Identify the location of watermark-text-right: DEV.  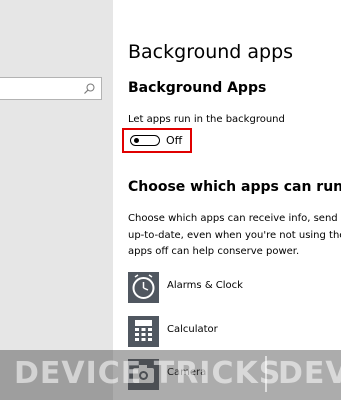
(309, 373).